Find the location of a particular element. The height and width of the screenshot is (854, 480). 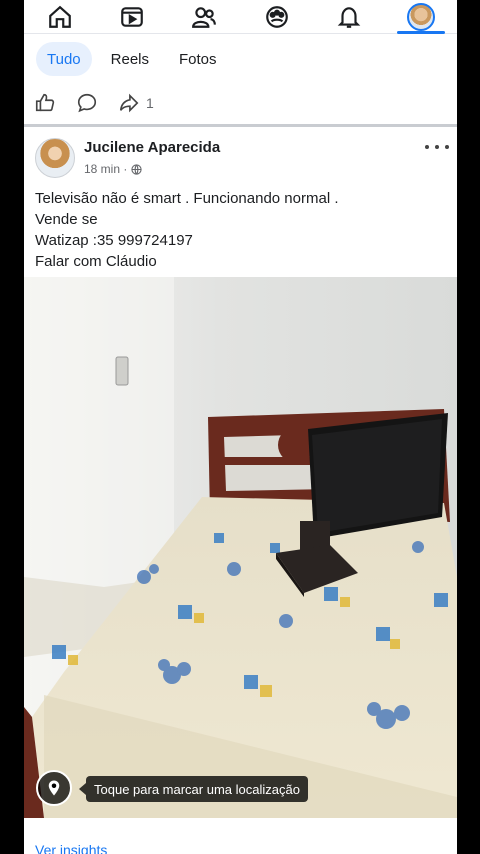

share-icon is located at coordinates (129, 103).